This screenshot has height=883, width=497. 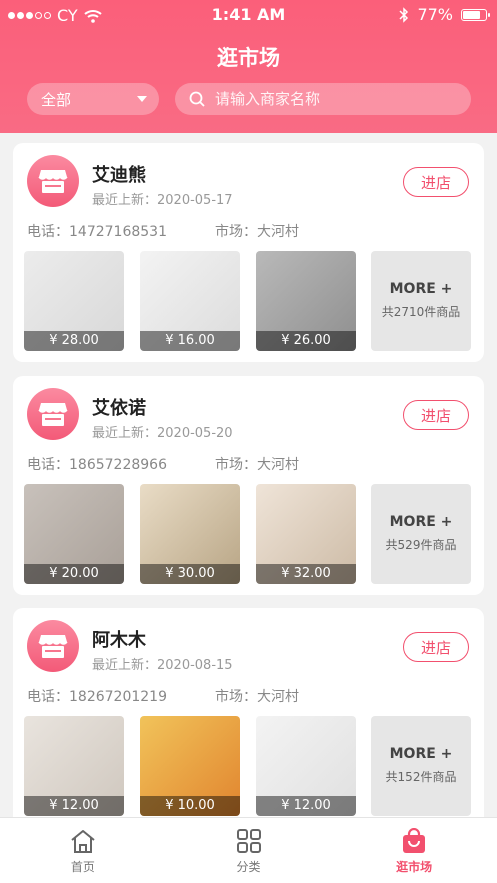 What do you see at coordinates (421, 312) in the screenshot?
I see `product-count: 共2710件商品` at bounding box center [421, 312].